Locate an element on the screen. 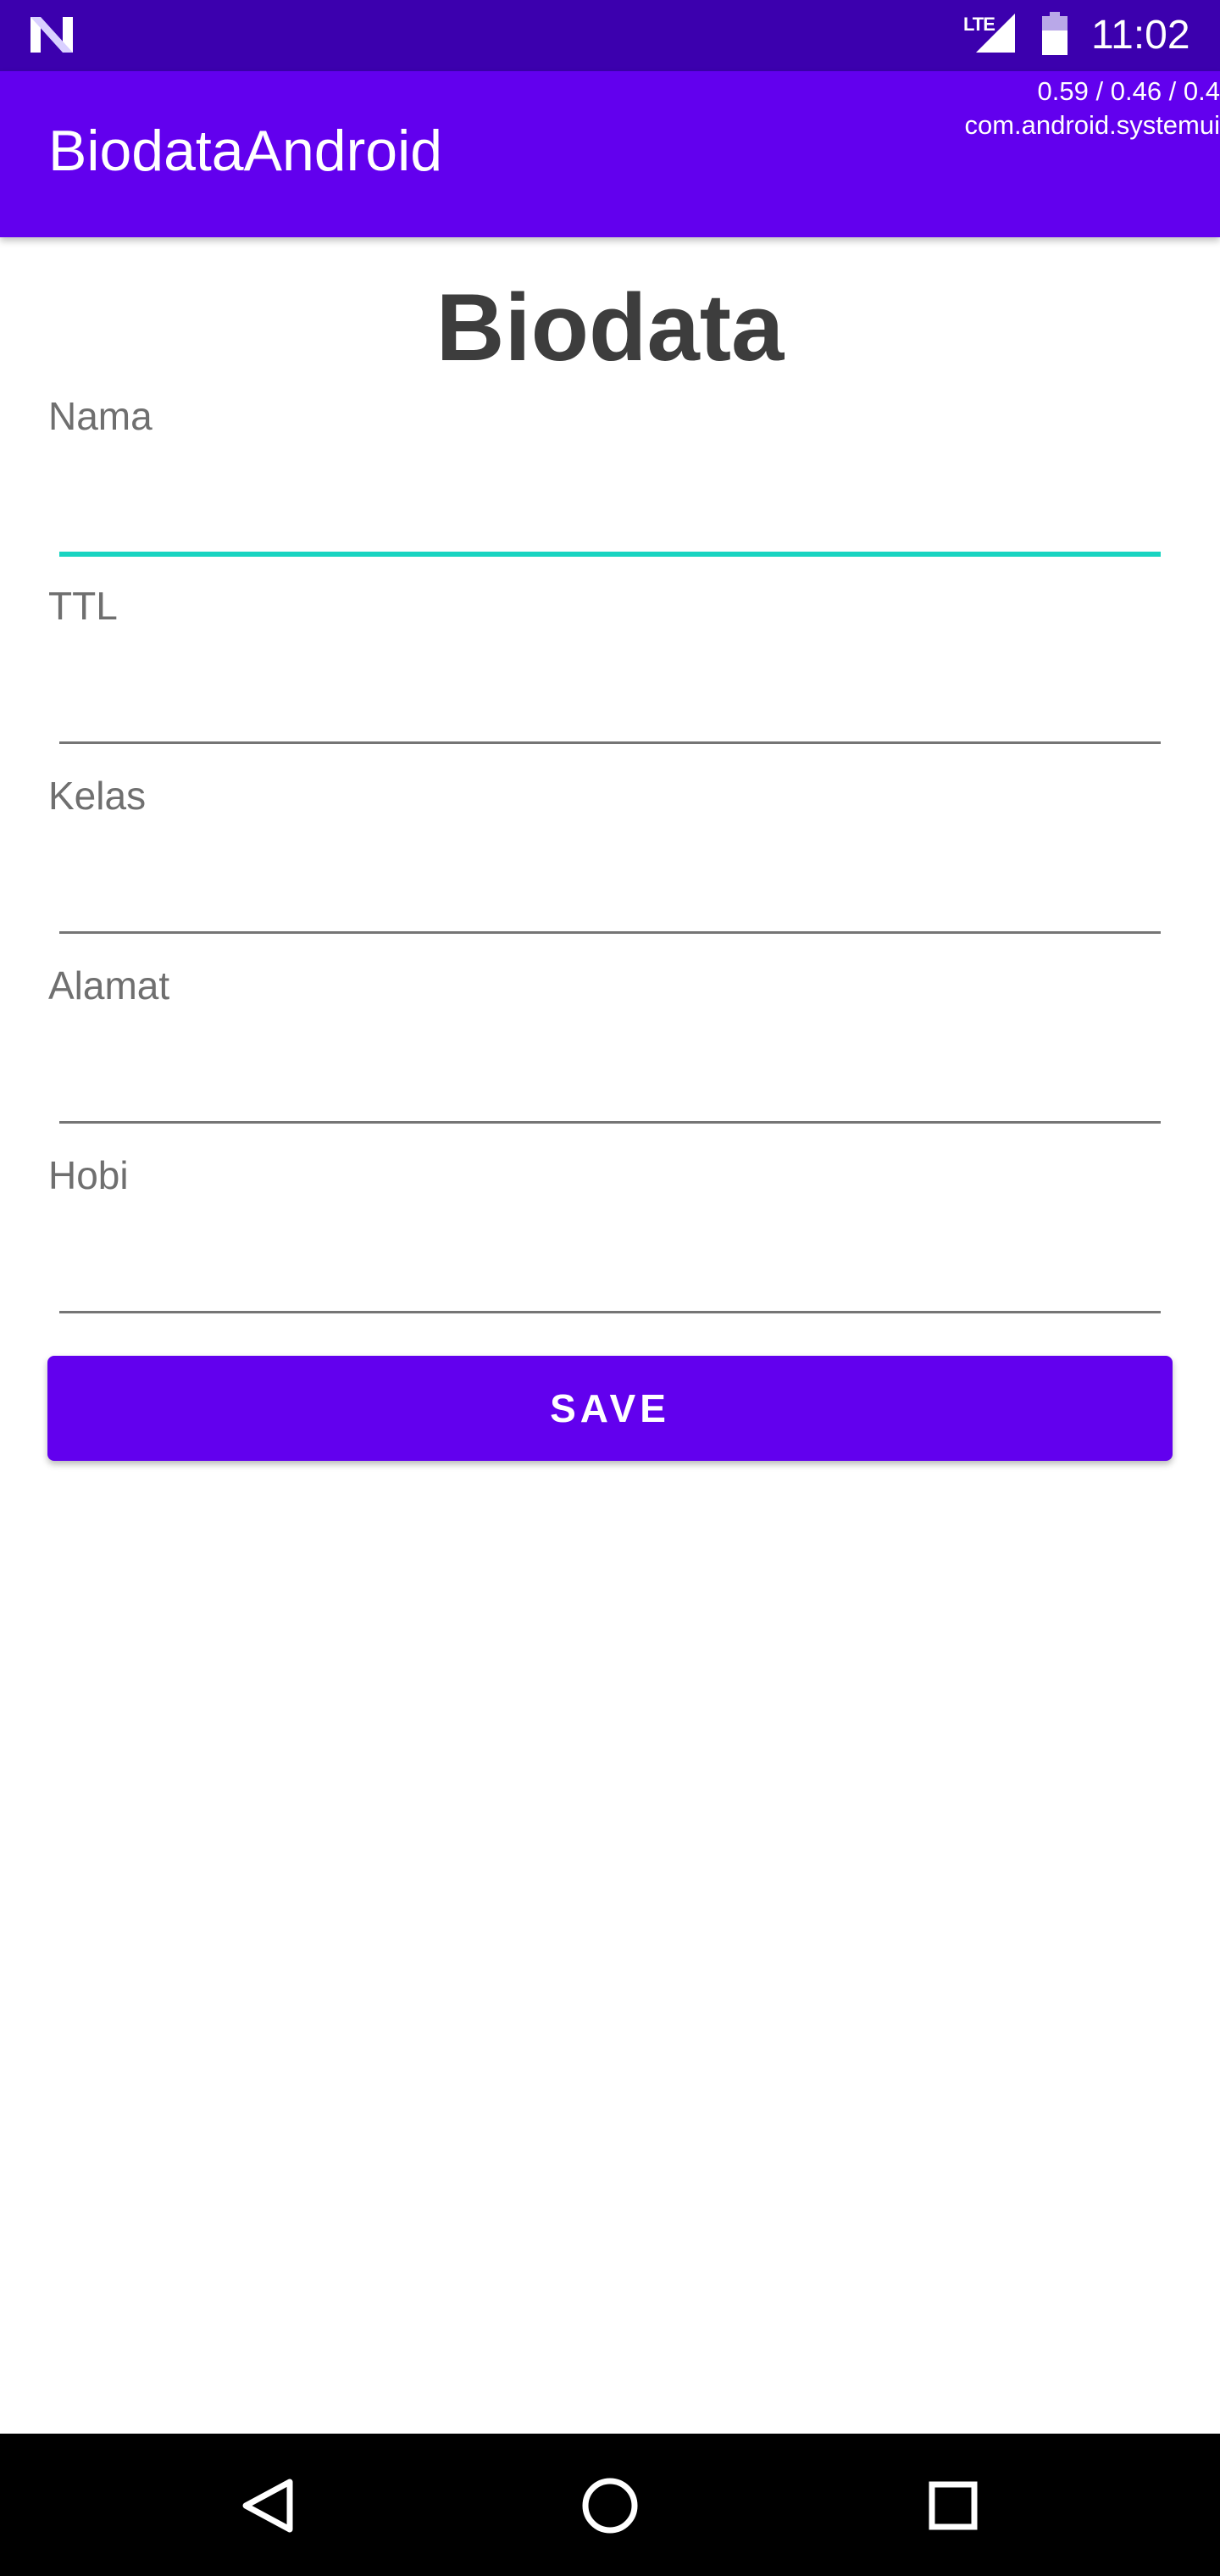  kelas-input is located at coordinates (610, 895).